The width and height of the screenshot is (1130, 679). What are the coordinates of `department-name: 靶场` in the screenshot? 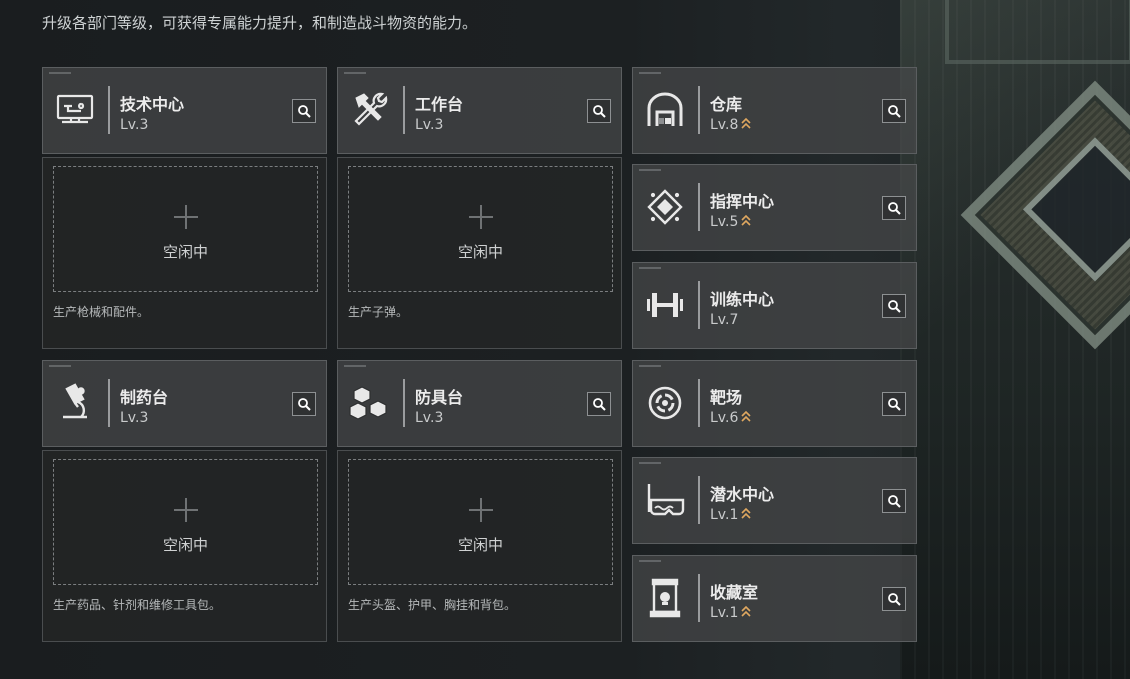 It's located at (726, 397).